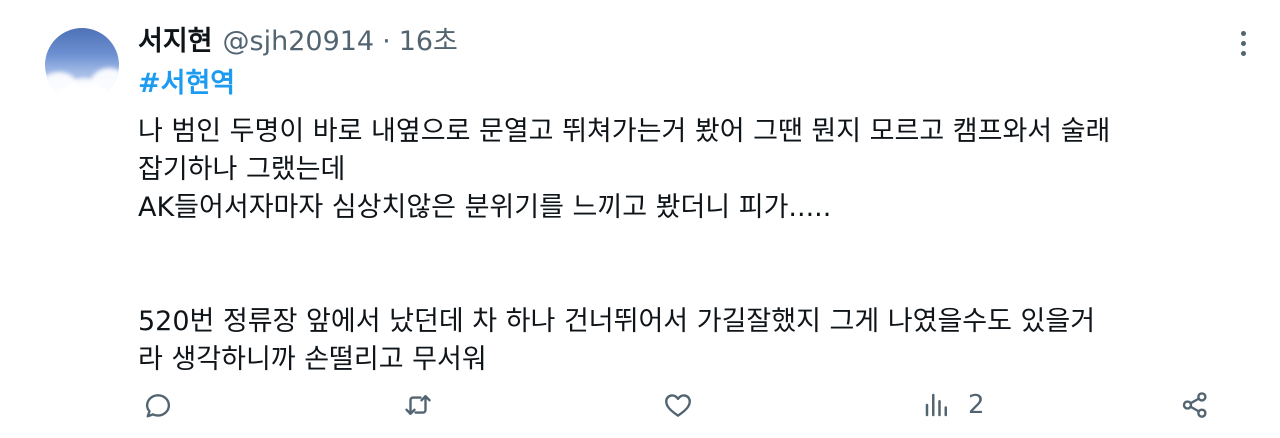 The width and height of the screenshot is (1280, 438). What do you see at coordinates (1243, 43) in the screenshot?
I see `more-options-icon` at bounding box center [1243, 43].